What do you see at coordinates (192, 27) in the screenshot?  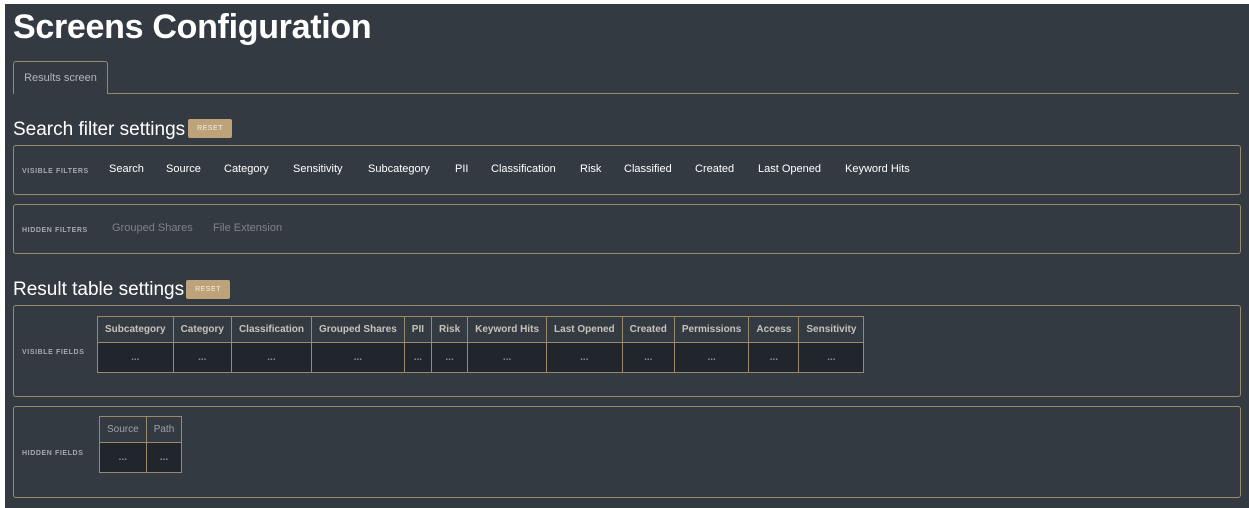 I see `page-title: Screens Configuration` at bounding box center [192, 27].